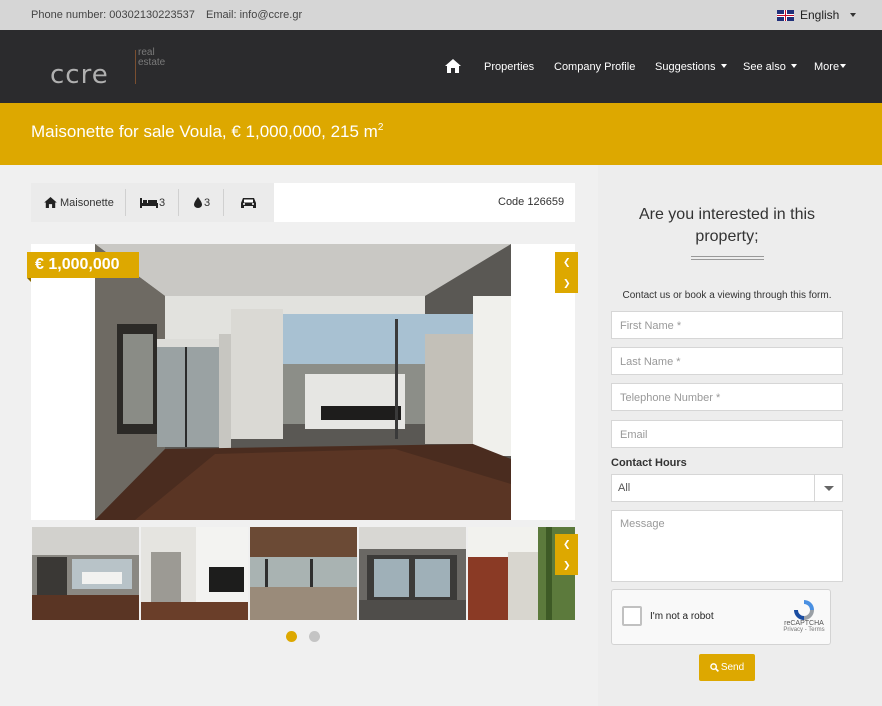  What do you see at coordinates (135, 67) in the screenshot?
I see `logo-divider` at bounding box center [135, 67].